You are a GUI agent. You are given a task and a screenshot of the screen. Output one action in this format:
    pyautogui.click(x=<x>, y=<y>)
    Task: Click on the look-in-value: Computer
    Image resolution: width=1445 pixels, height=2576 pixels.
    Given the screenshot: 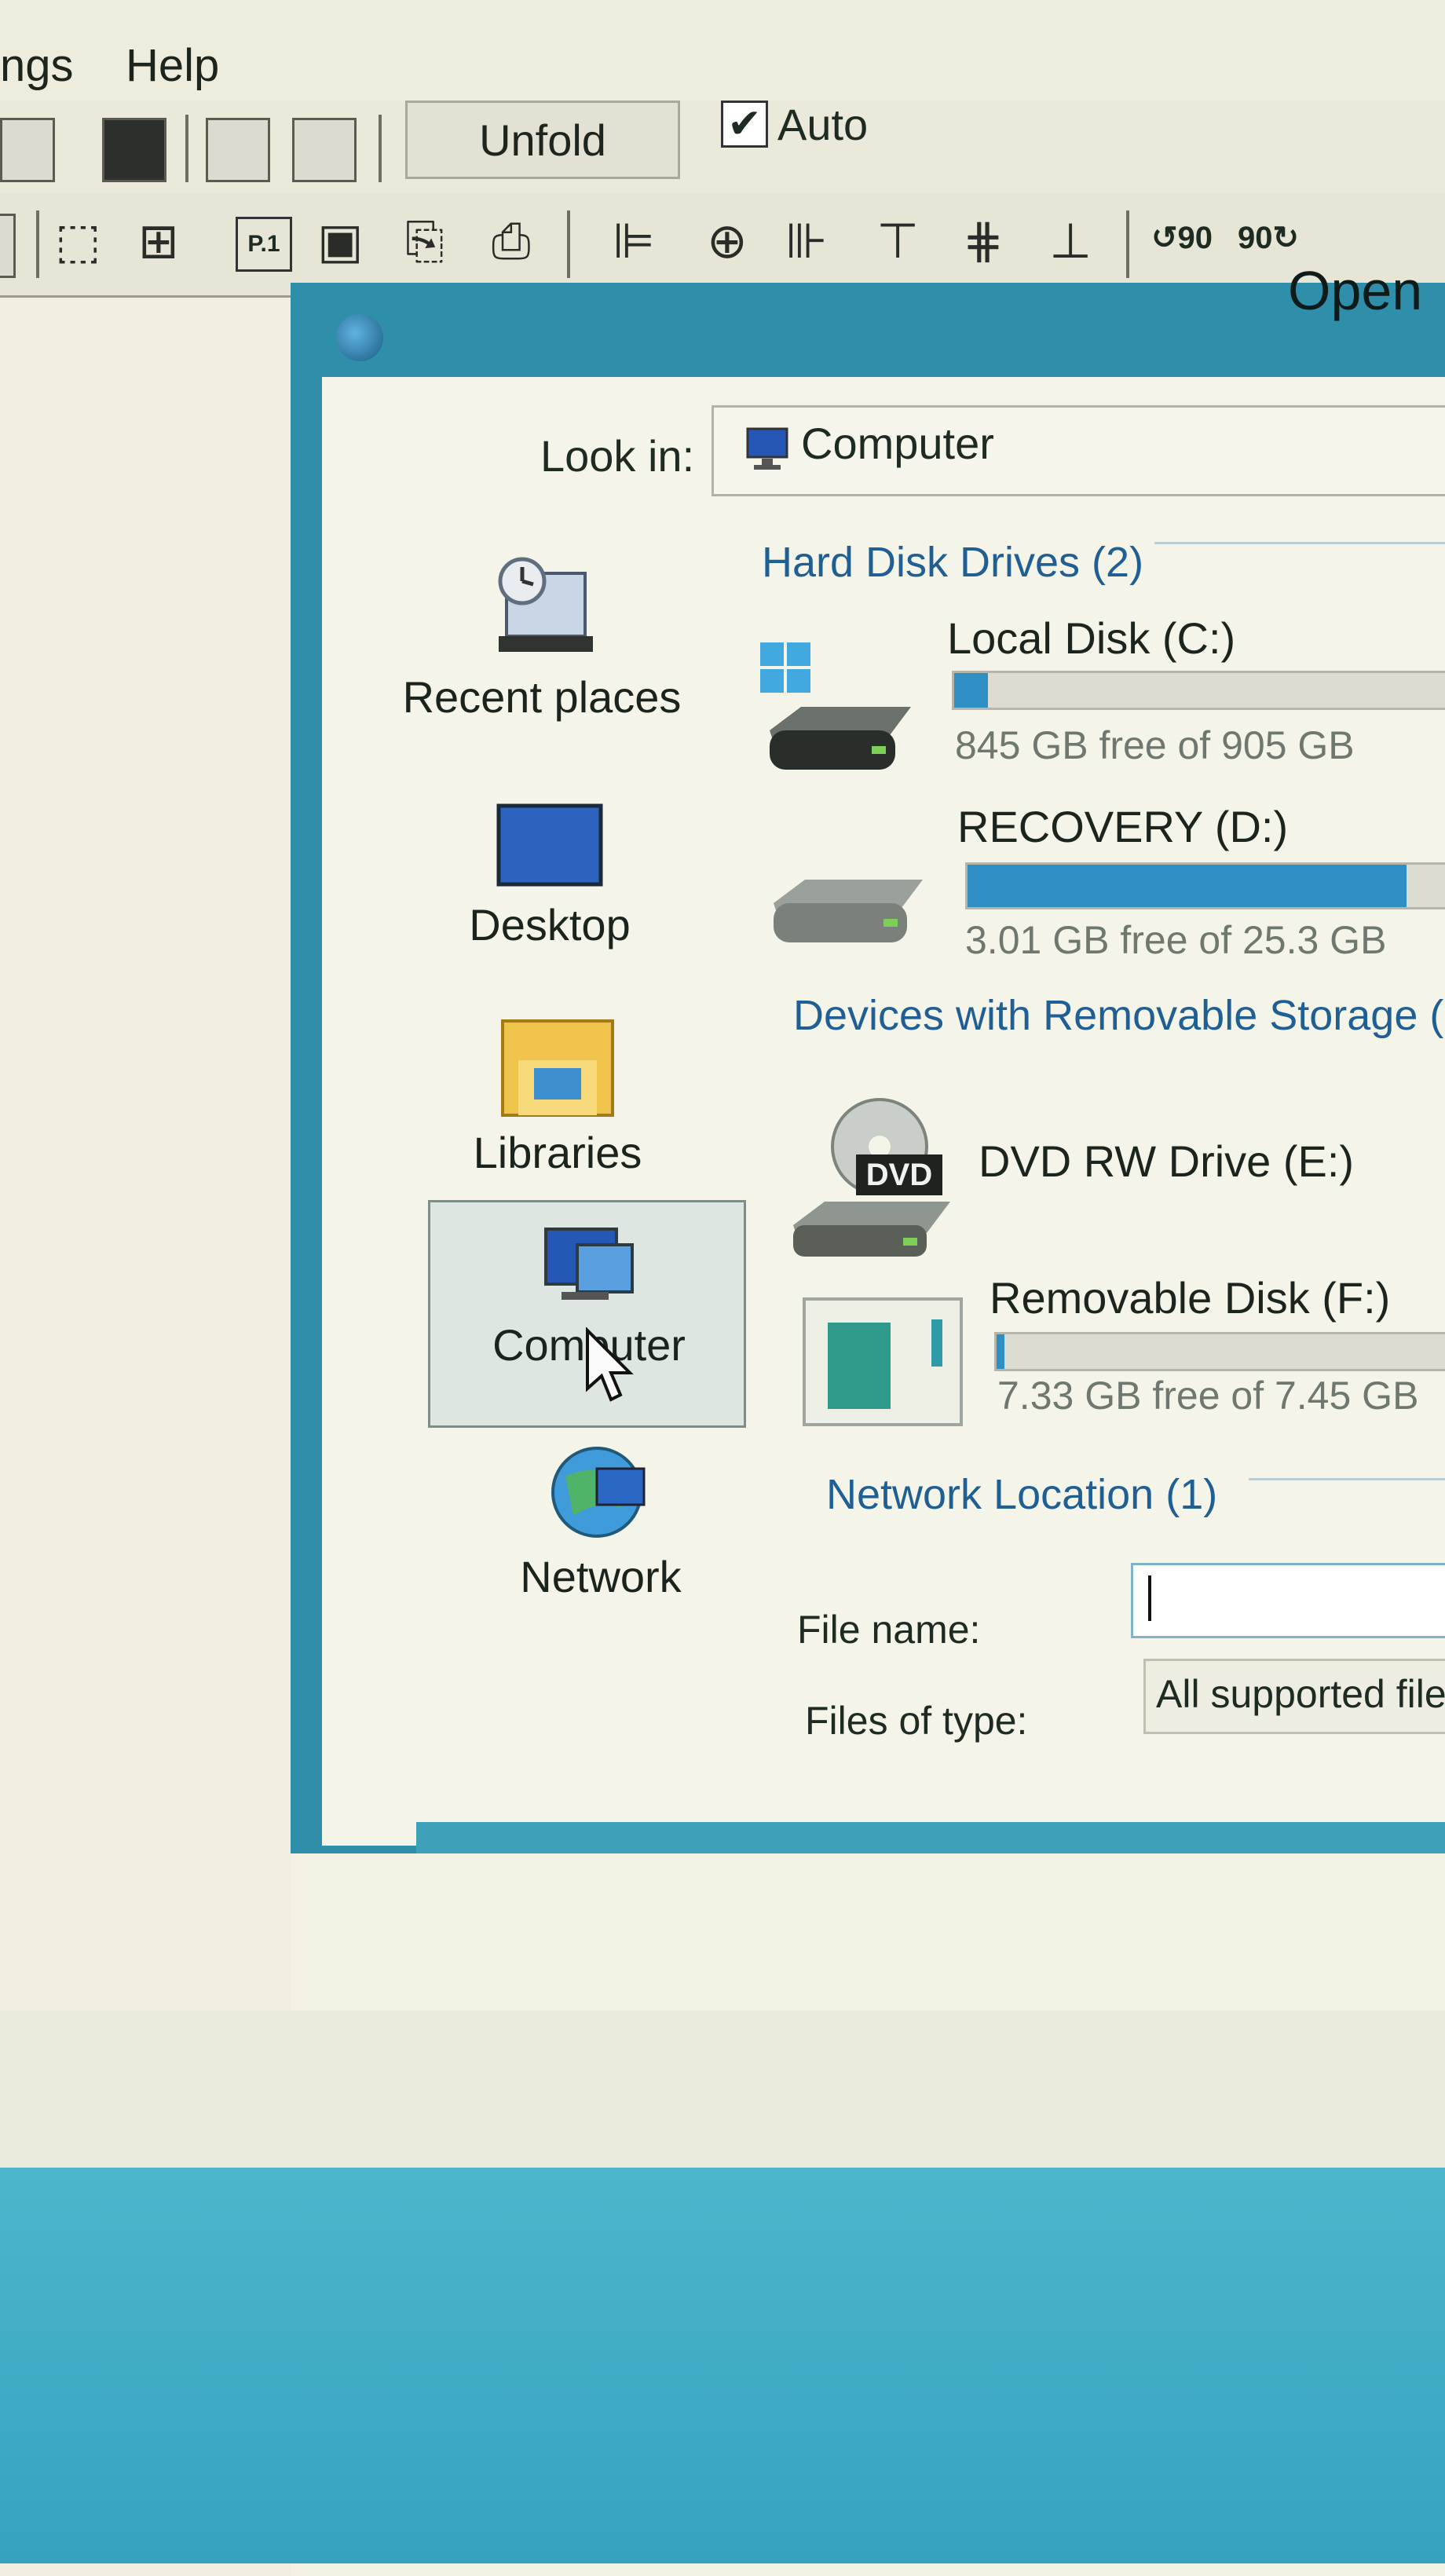 What is the action you would take?
    pyautogui.click(x=897, y=443)
    